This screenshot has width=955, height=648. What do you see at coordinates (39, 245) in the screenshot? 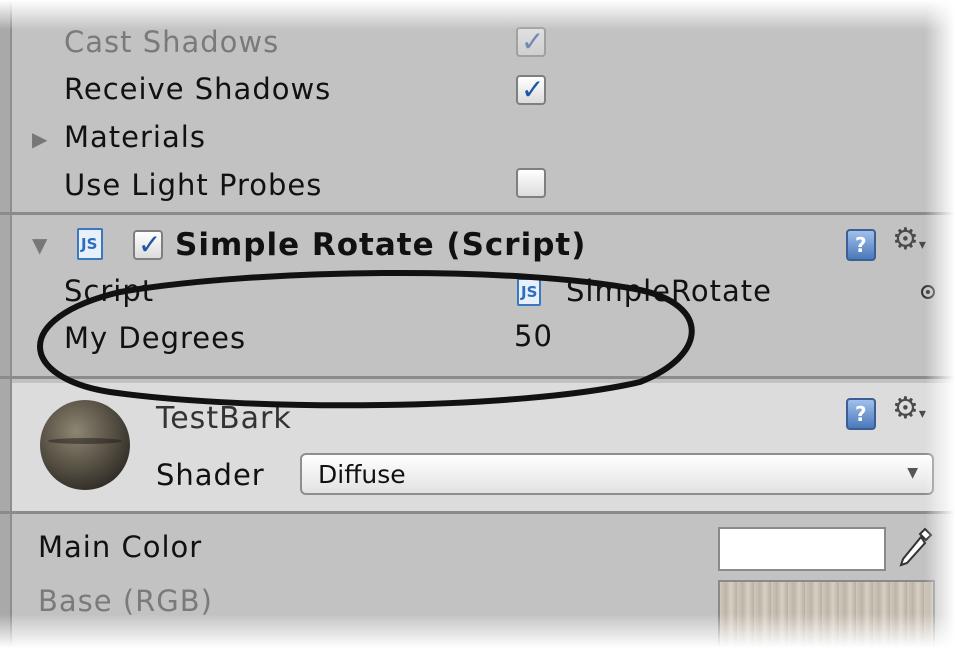
I see `collapse-arrow-icon: ▼` at bounding box center [39, 245].